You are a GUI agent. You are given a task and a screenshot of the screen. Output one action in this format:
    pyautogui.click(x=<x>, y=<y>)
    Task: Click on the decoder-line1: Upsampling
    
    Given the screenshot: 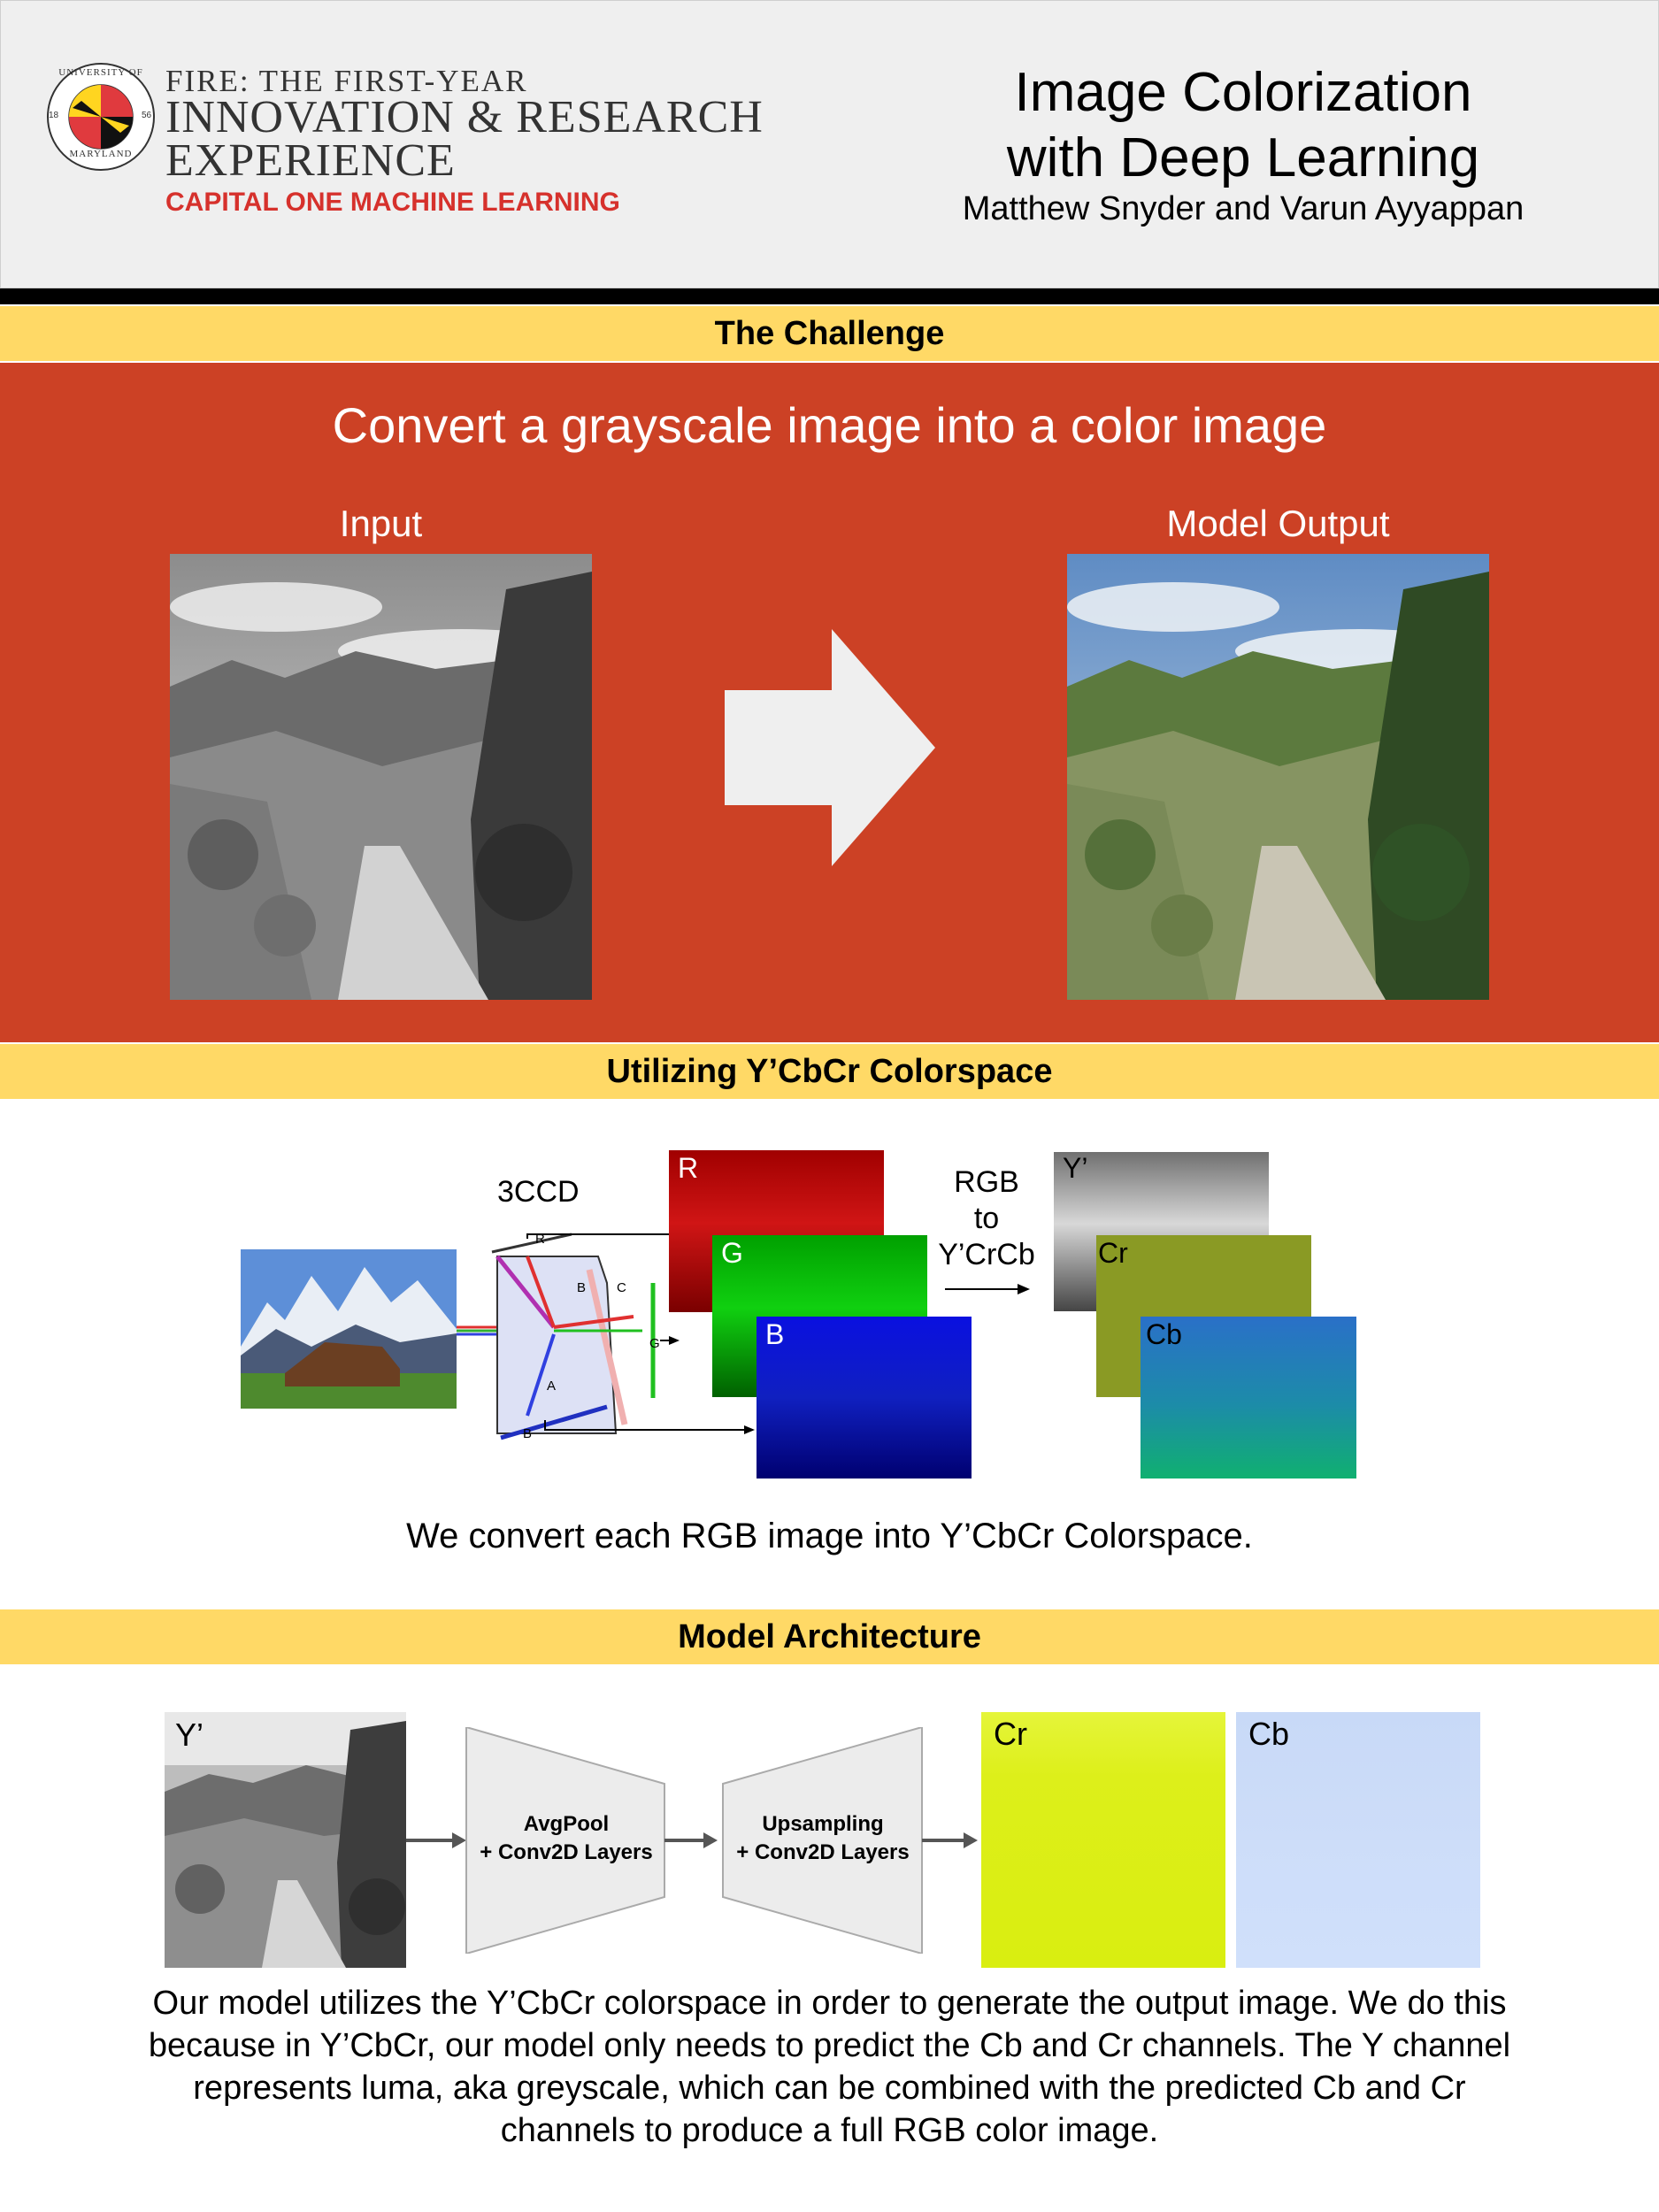 What is the action you would take?
    pyautogui.click(x=823, y=1824)
    